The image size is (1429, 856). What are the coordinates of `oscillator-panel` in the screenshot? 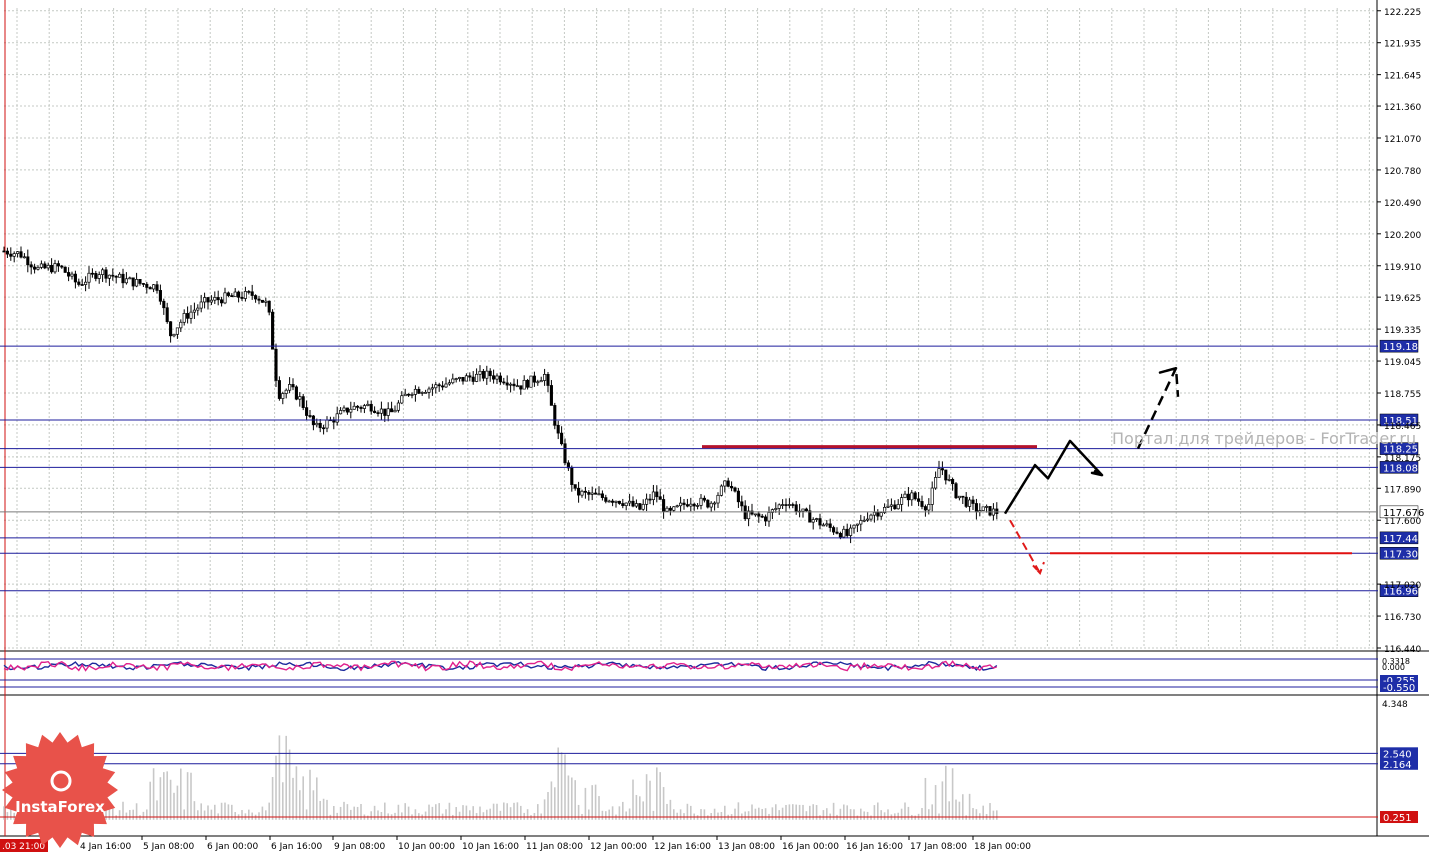 It's located at (689, 673).